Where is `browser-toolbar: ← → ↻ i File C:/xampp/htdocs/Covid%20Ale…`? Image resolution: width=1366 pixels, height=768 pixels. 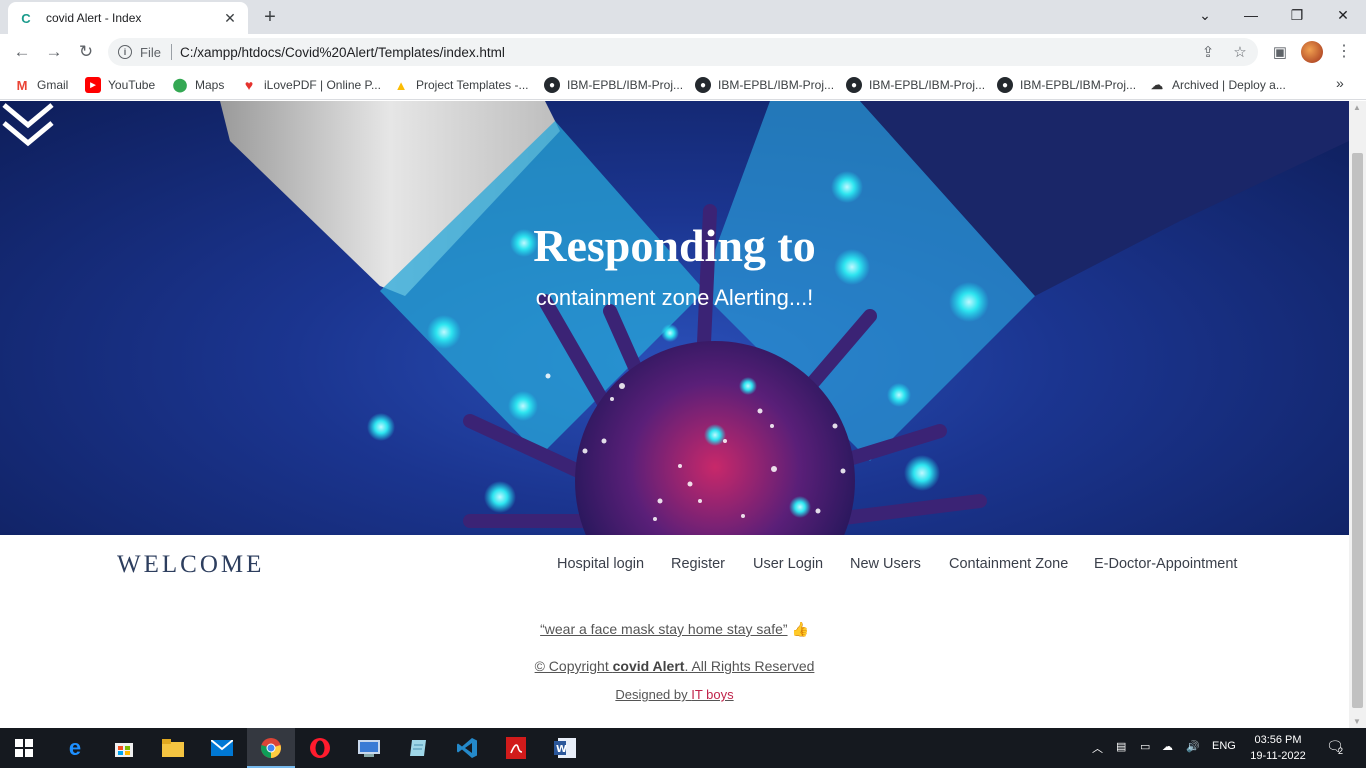
browser-toolbar: ← → ↻ i File C:/xampp/htdocs/Covid%20Ale… is located at coordinates (683, 52).